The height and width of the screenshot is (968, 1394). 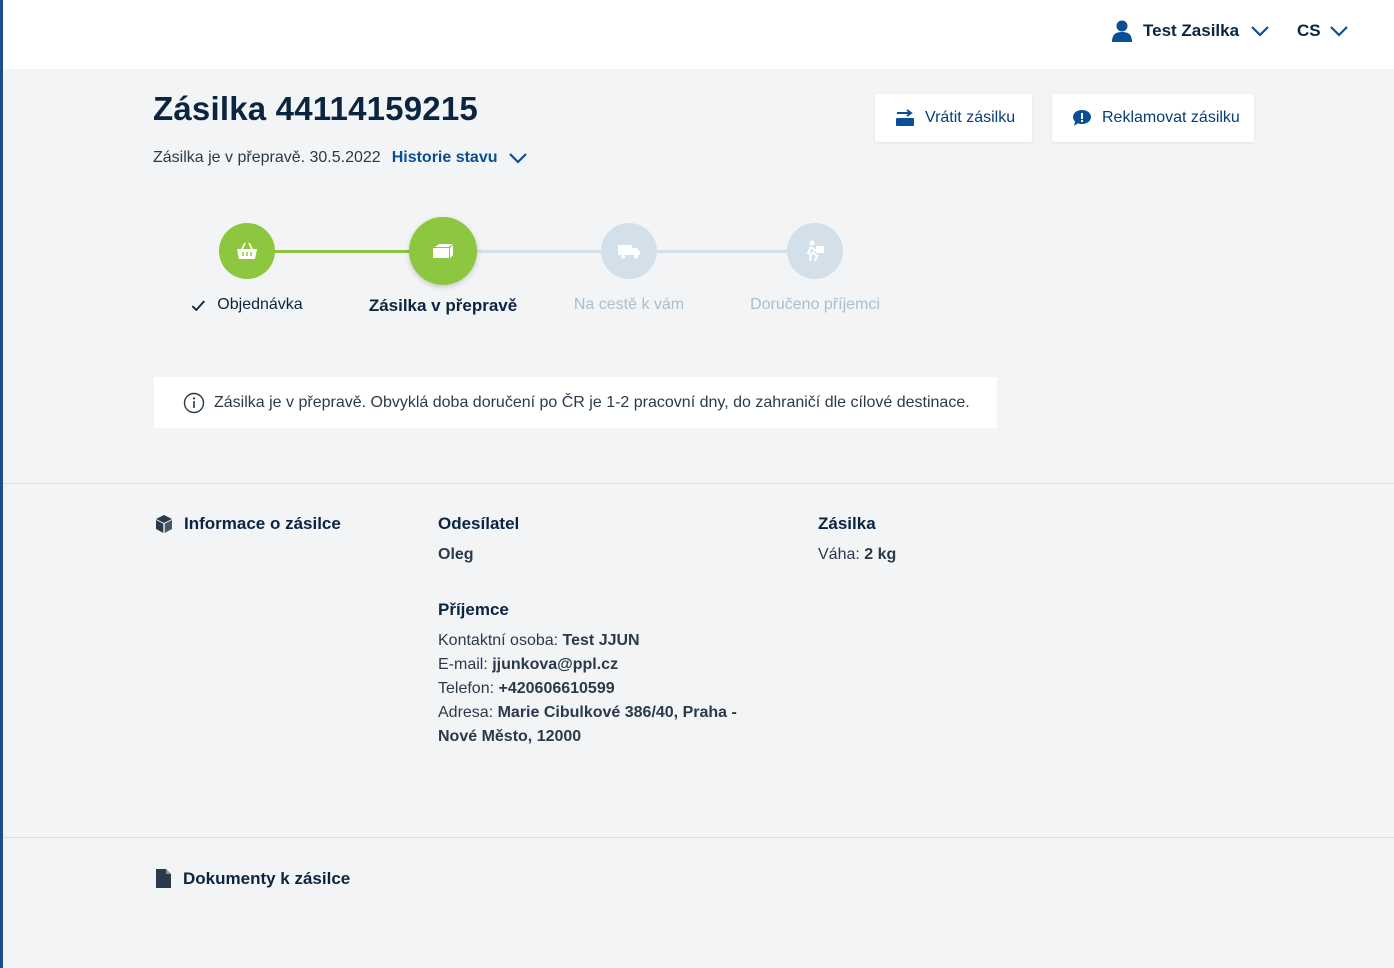 I want to click on info-icon, so click(x=194, y=402).